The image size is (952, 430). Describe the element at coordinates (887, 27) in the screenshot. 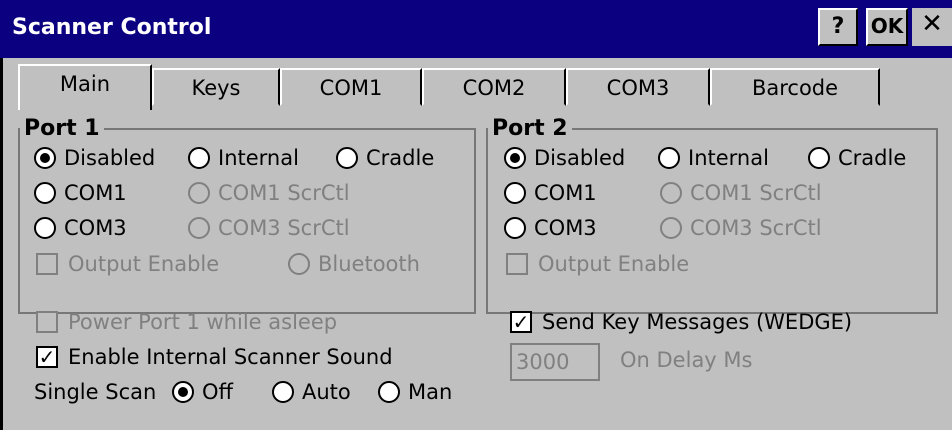

I see `ok-button: OK` at that location.